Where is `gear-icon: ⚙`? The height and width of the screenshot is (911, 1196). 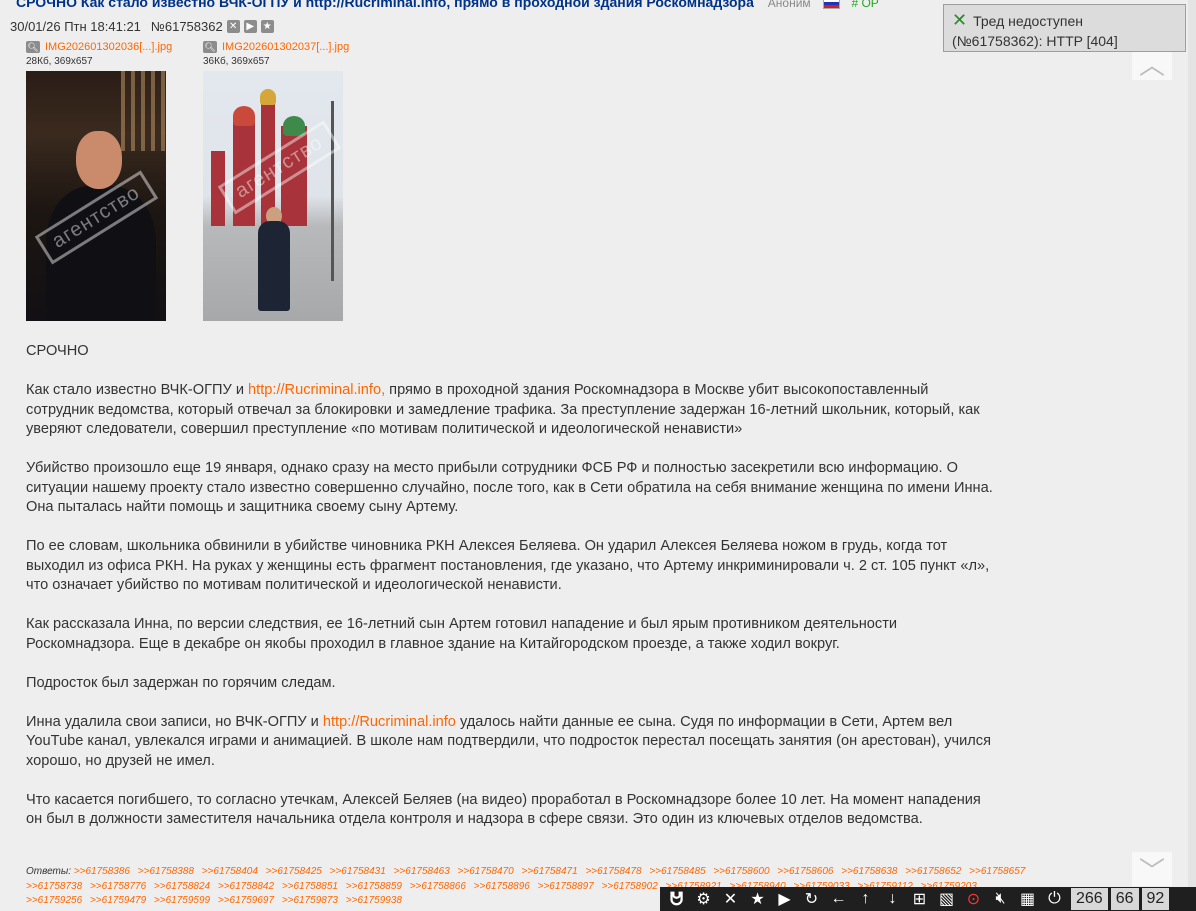 gear-icon: ⚙ is located at coordinates (703, 899).